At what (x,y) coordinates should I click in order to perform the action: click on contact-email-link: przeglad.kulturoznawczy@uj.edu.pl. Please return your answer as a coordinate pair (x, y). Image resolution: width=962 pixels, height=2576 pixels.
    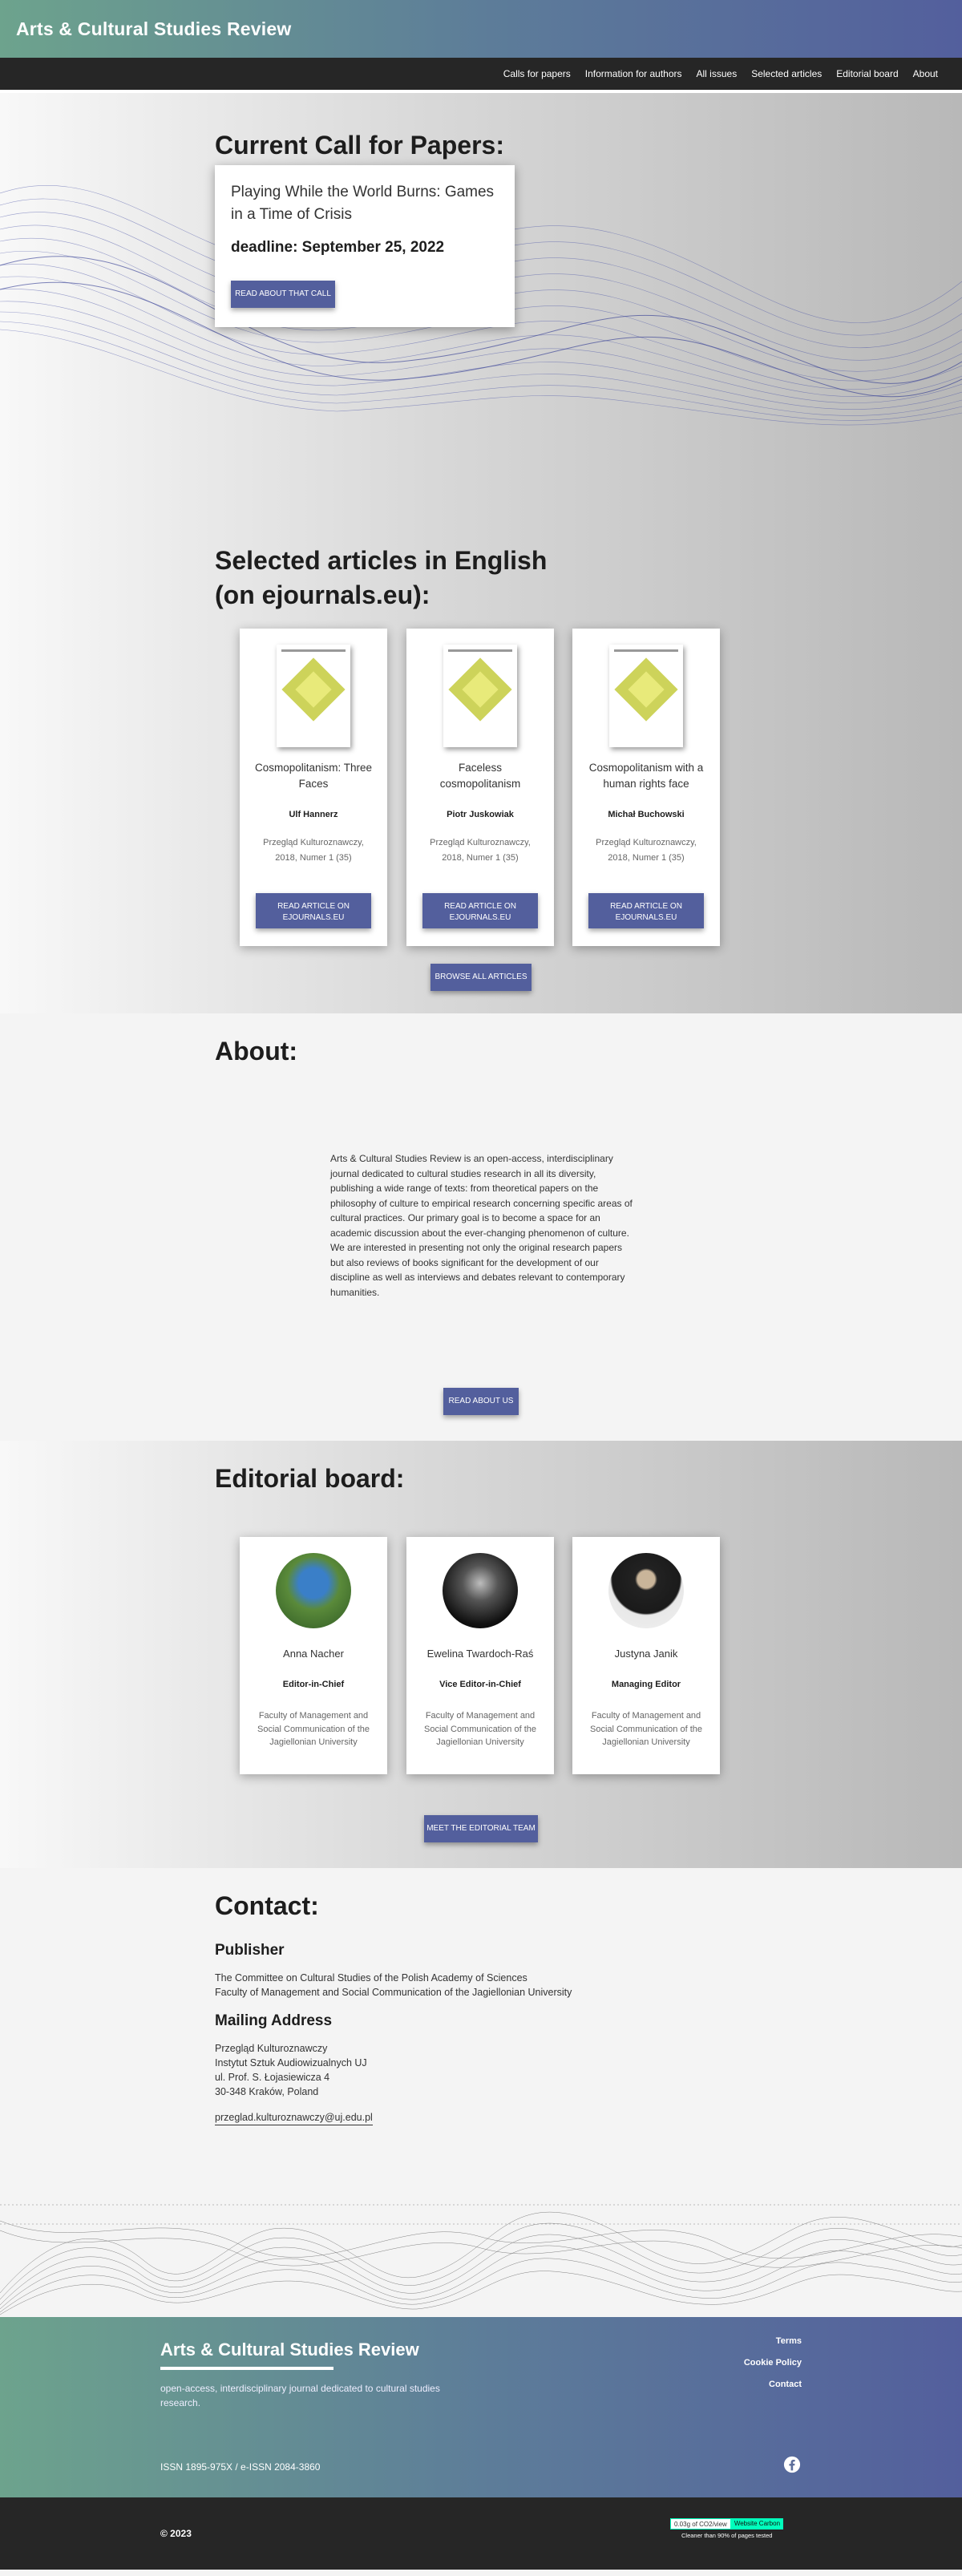
    Looking at the image, I should click on (294, 2117).